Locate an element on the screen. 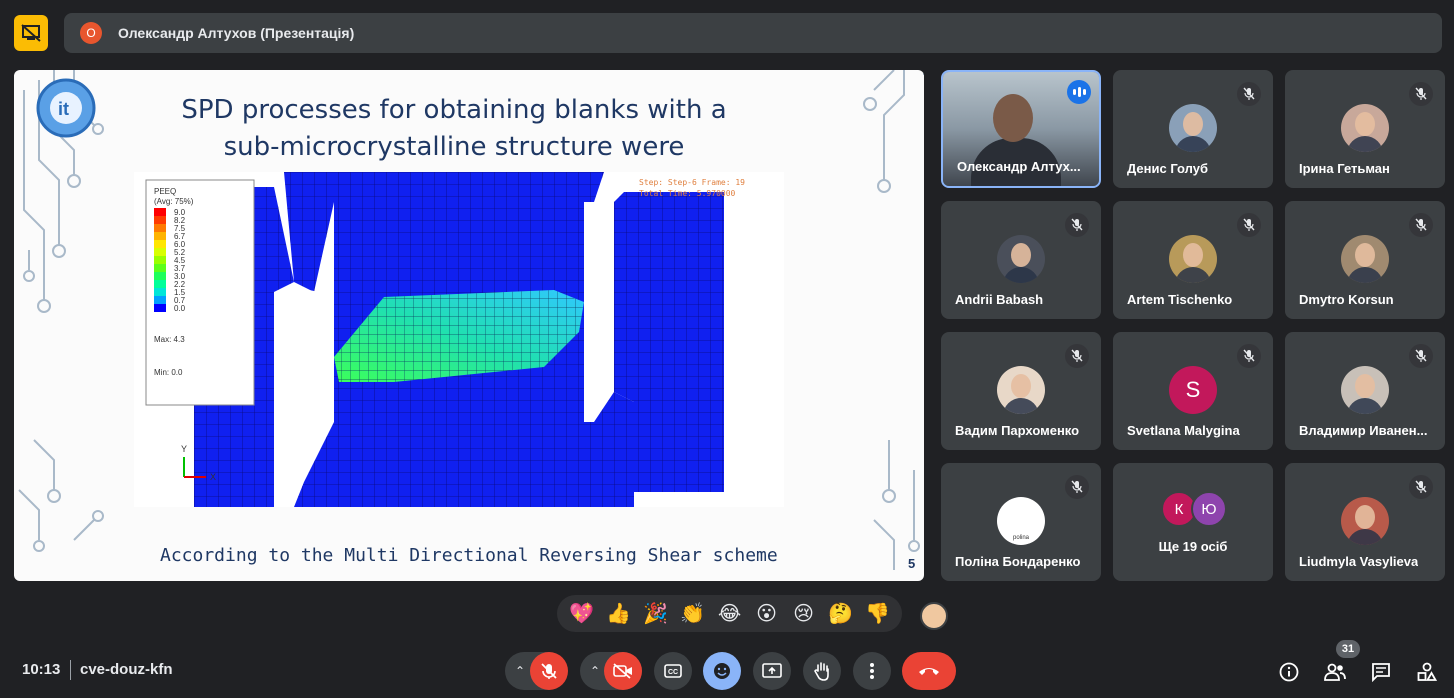 The image size is (1454, 698). mic-toggle-button is located at coordinates (549, 671).